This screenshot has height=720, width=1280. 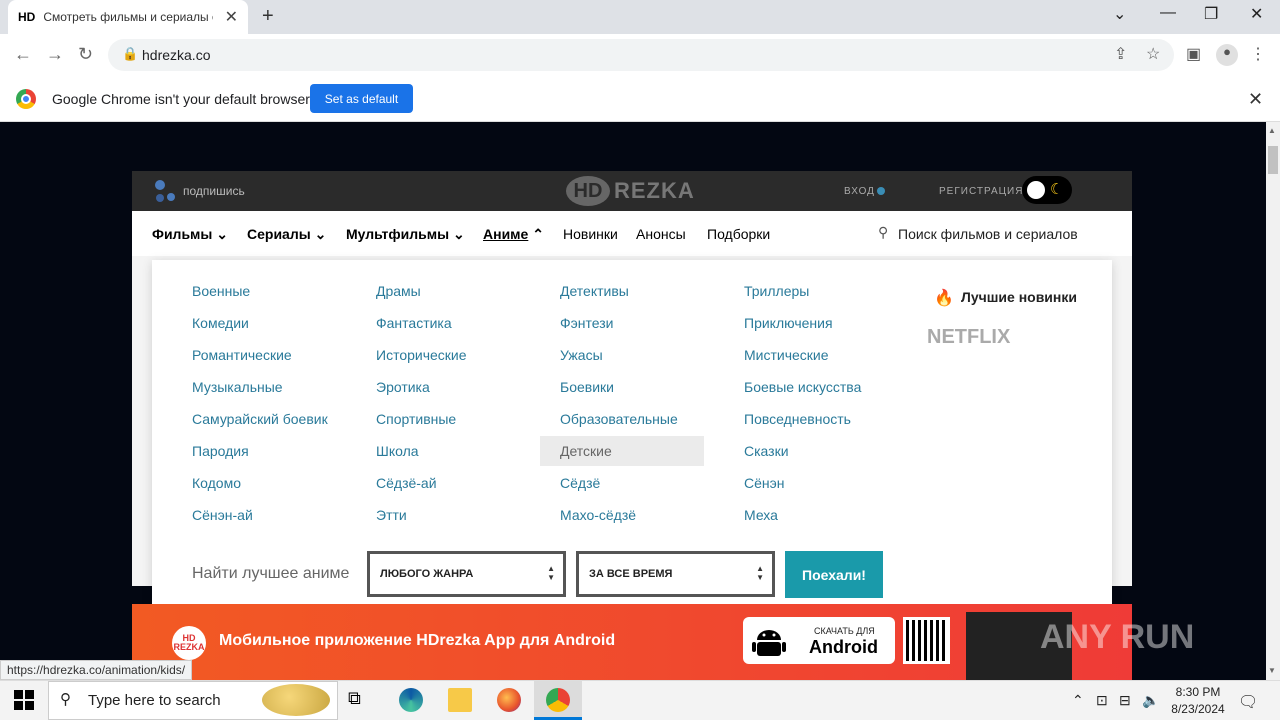 What do you see at coordinates (164, 191) in the screenshot?
I see `subscribe-icon` at bounding box center [164, 191].